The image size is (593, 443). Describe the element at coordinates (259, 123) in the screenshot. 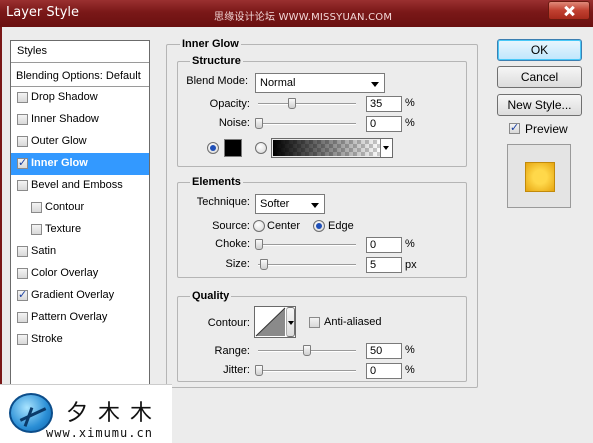

I see `noise-slider-thumb` at that location.